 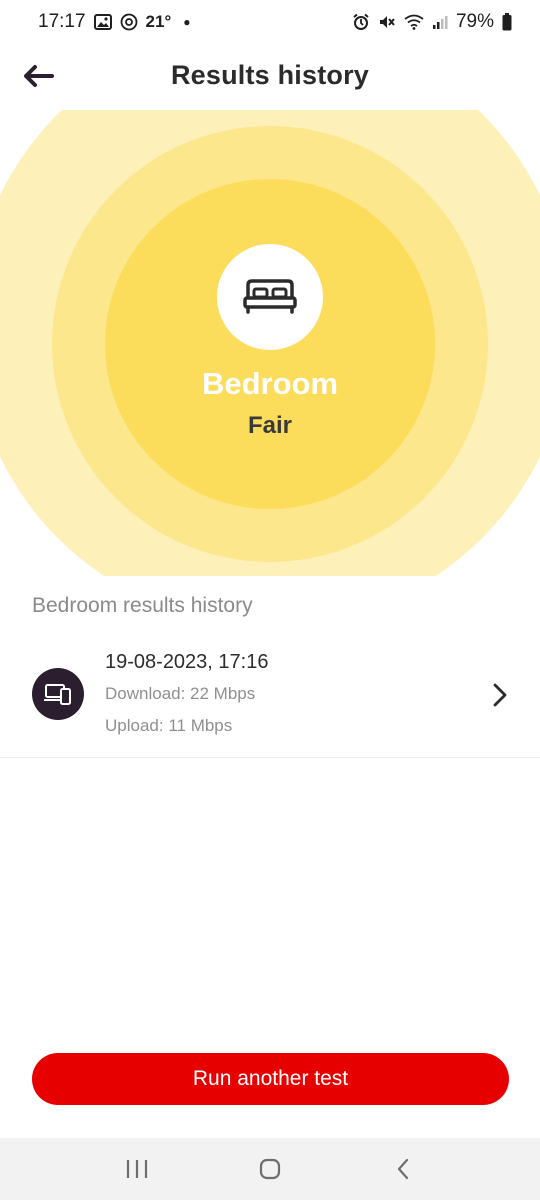 I want to click on status-temperature: 21°, so click(x=158, y=21).